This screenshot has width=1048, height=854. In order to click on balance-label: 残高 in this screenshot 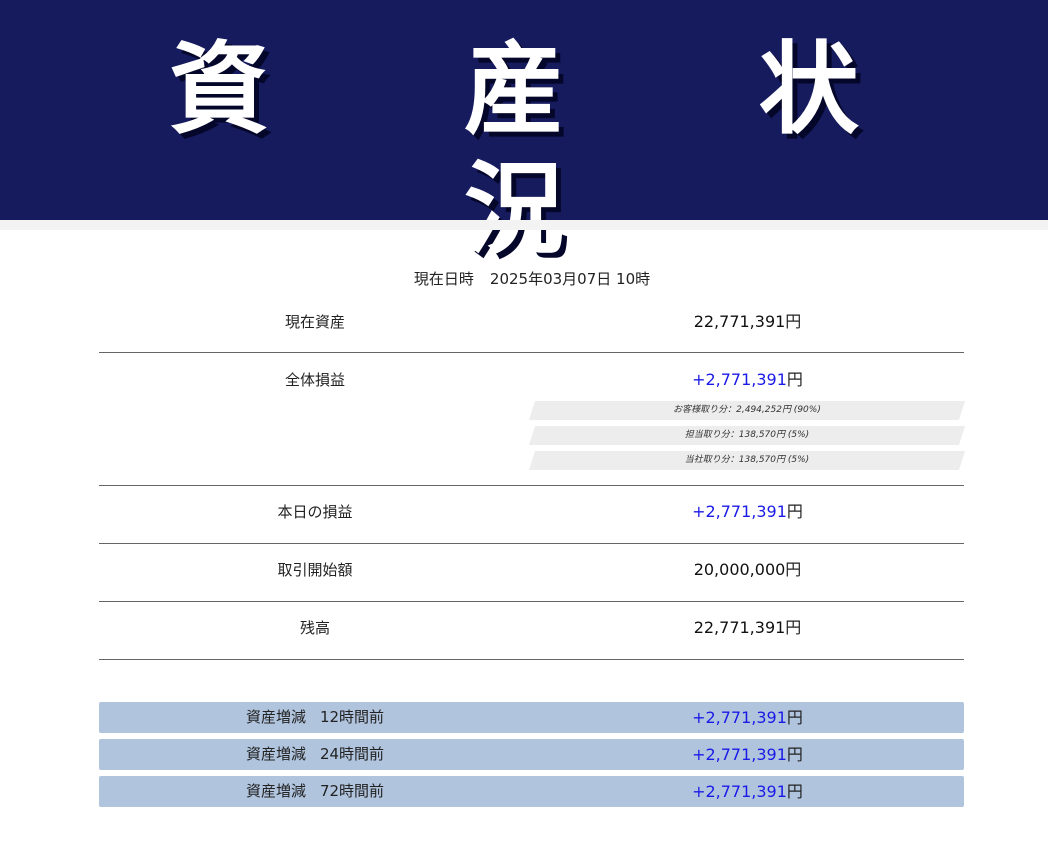, I will do `click(314, 628)`.